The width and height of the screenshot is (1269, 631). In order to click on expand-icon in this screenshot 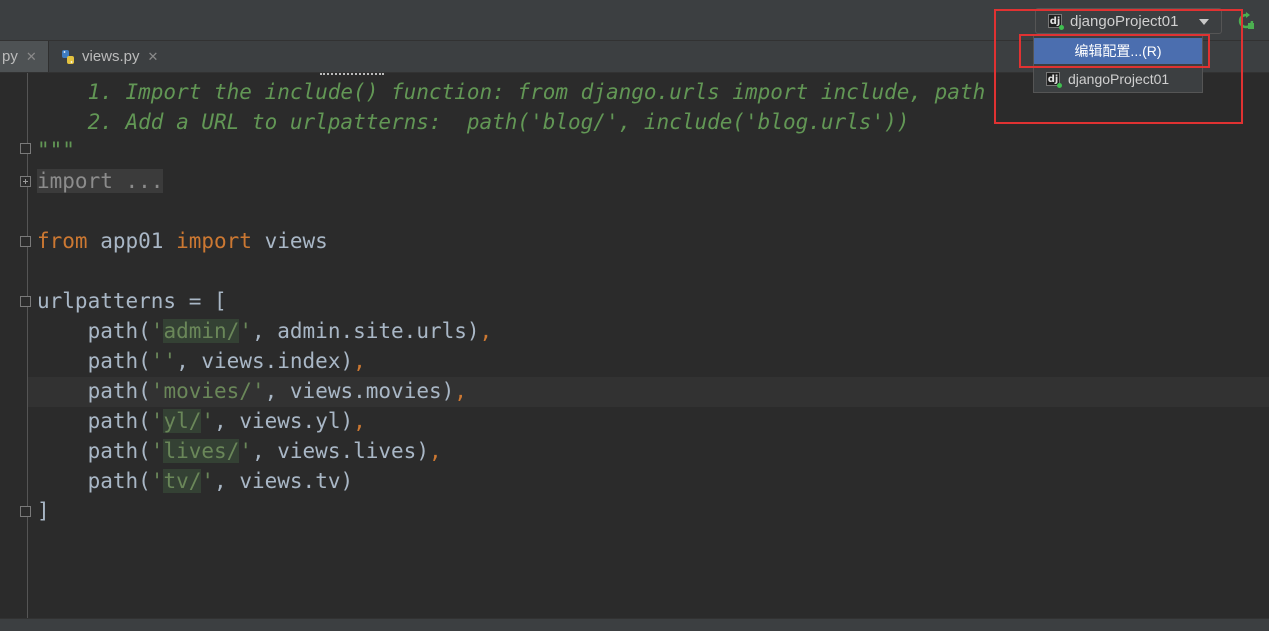, I will do `click(25, 181)`.